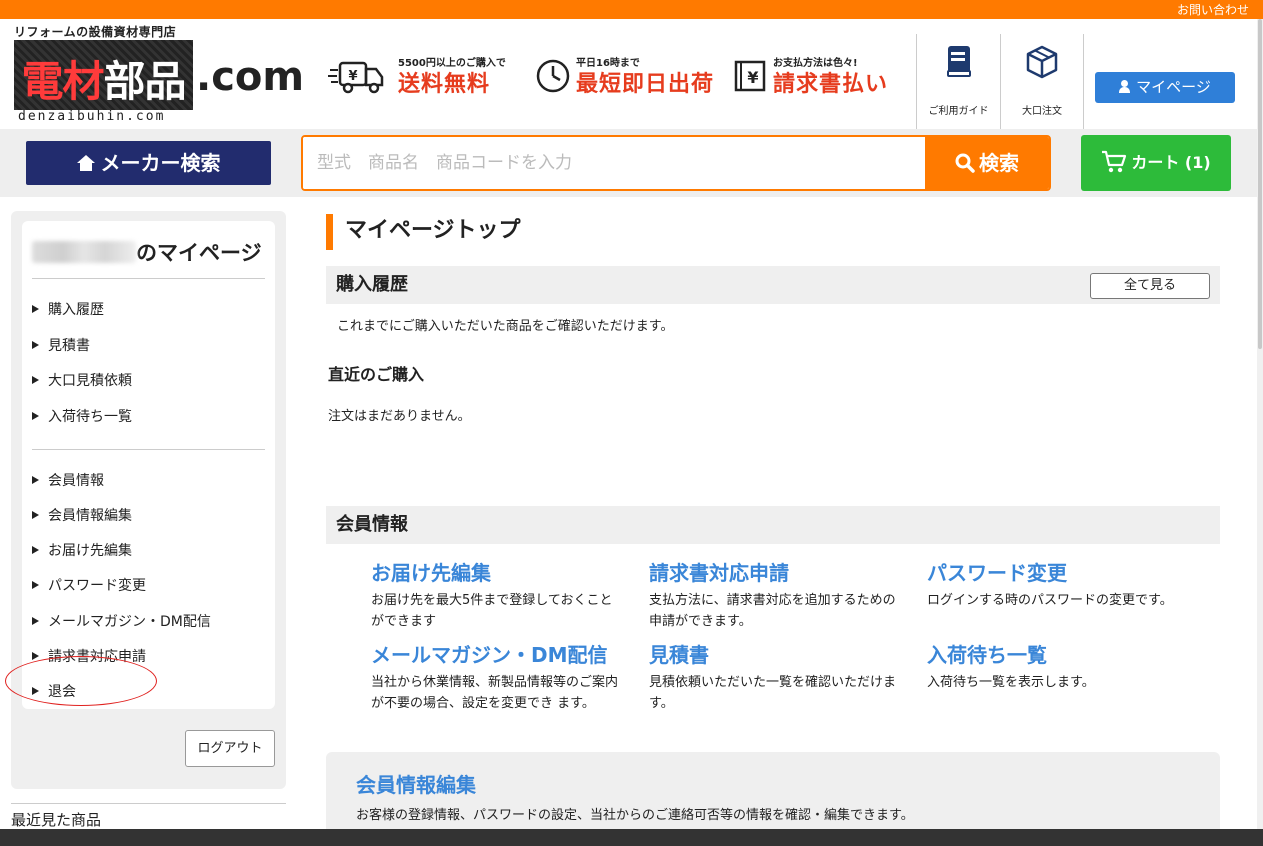 This screenshot has width=1263, height=846. I want to click on card-desc: 当社から休業情報、新製品情報等のご案内が不要の場合、設定を変更でき ます。, so click(495, 693).